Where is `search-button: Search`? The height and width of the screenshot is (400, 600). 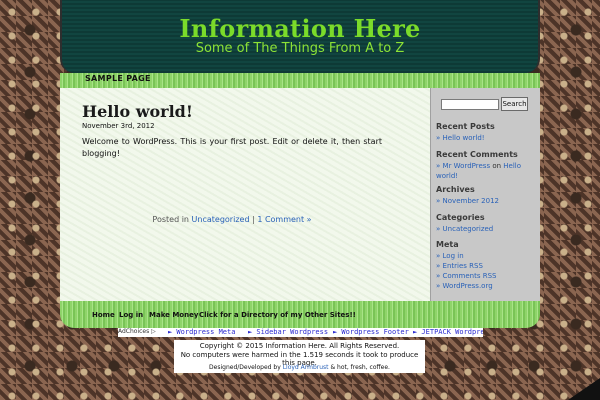 search-button: Search is located at coordinates (514, 104).